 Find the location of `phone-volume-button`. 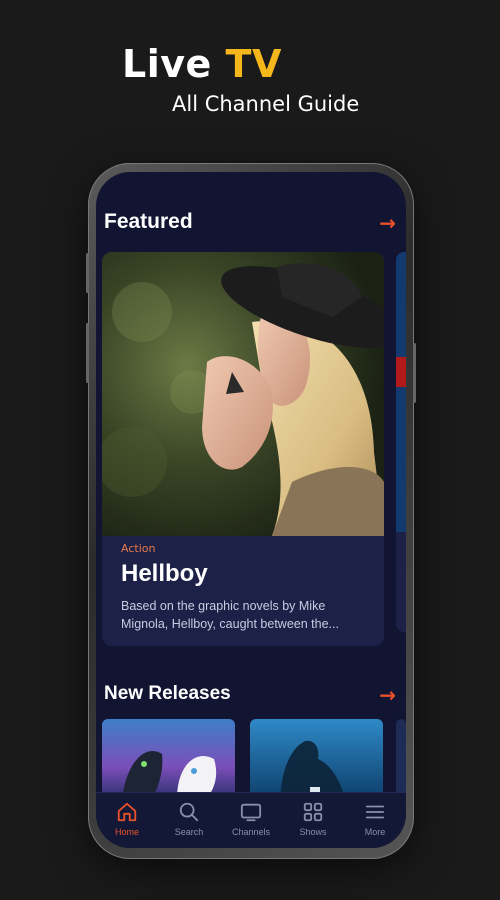

phone-volume-button is located at coordinates (87, 353).